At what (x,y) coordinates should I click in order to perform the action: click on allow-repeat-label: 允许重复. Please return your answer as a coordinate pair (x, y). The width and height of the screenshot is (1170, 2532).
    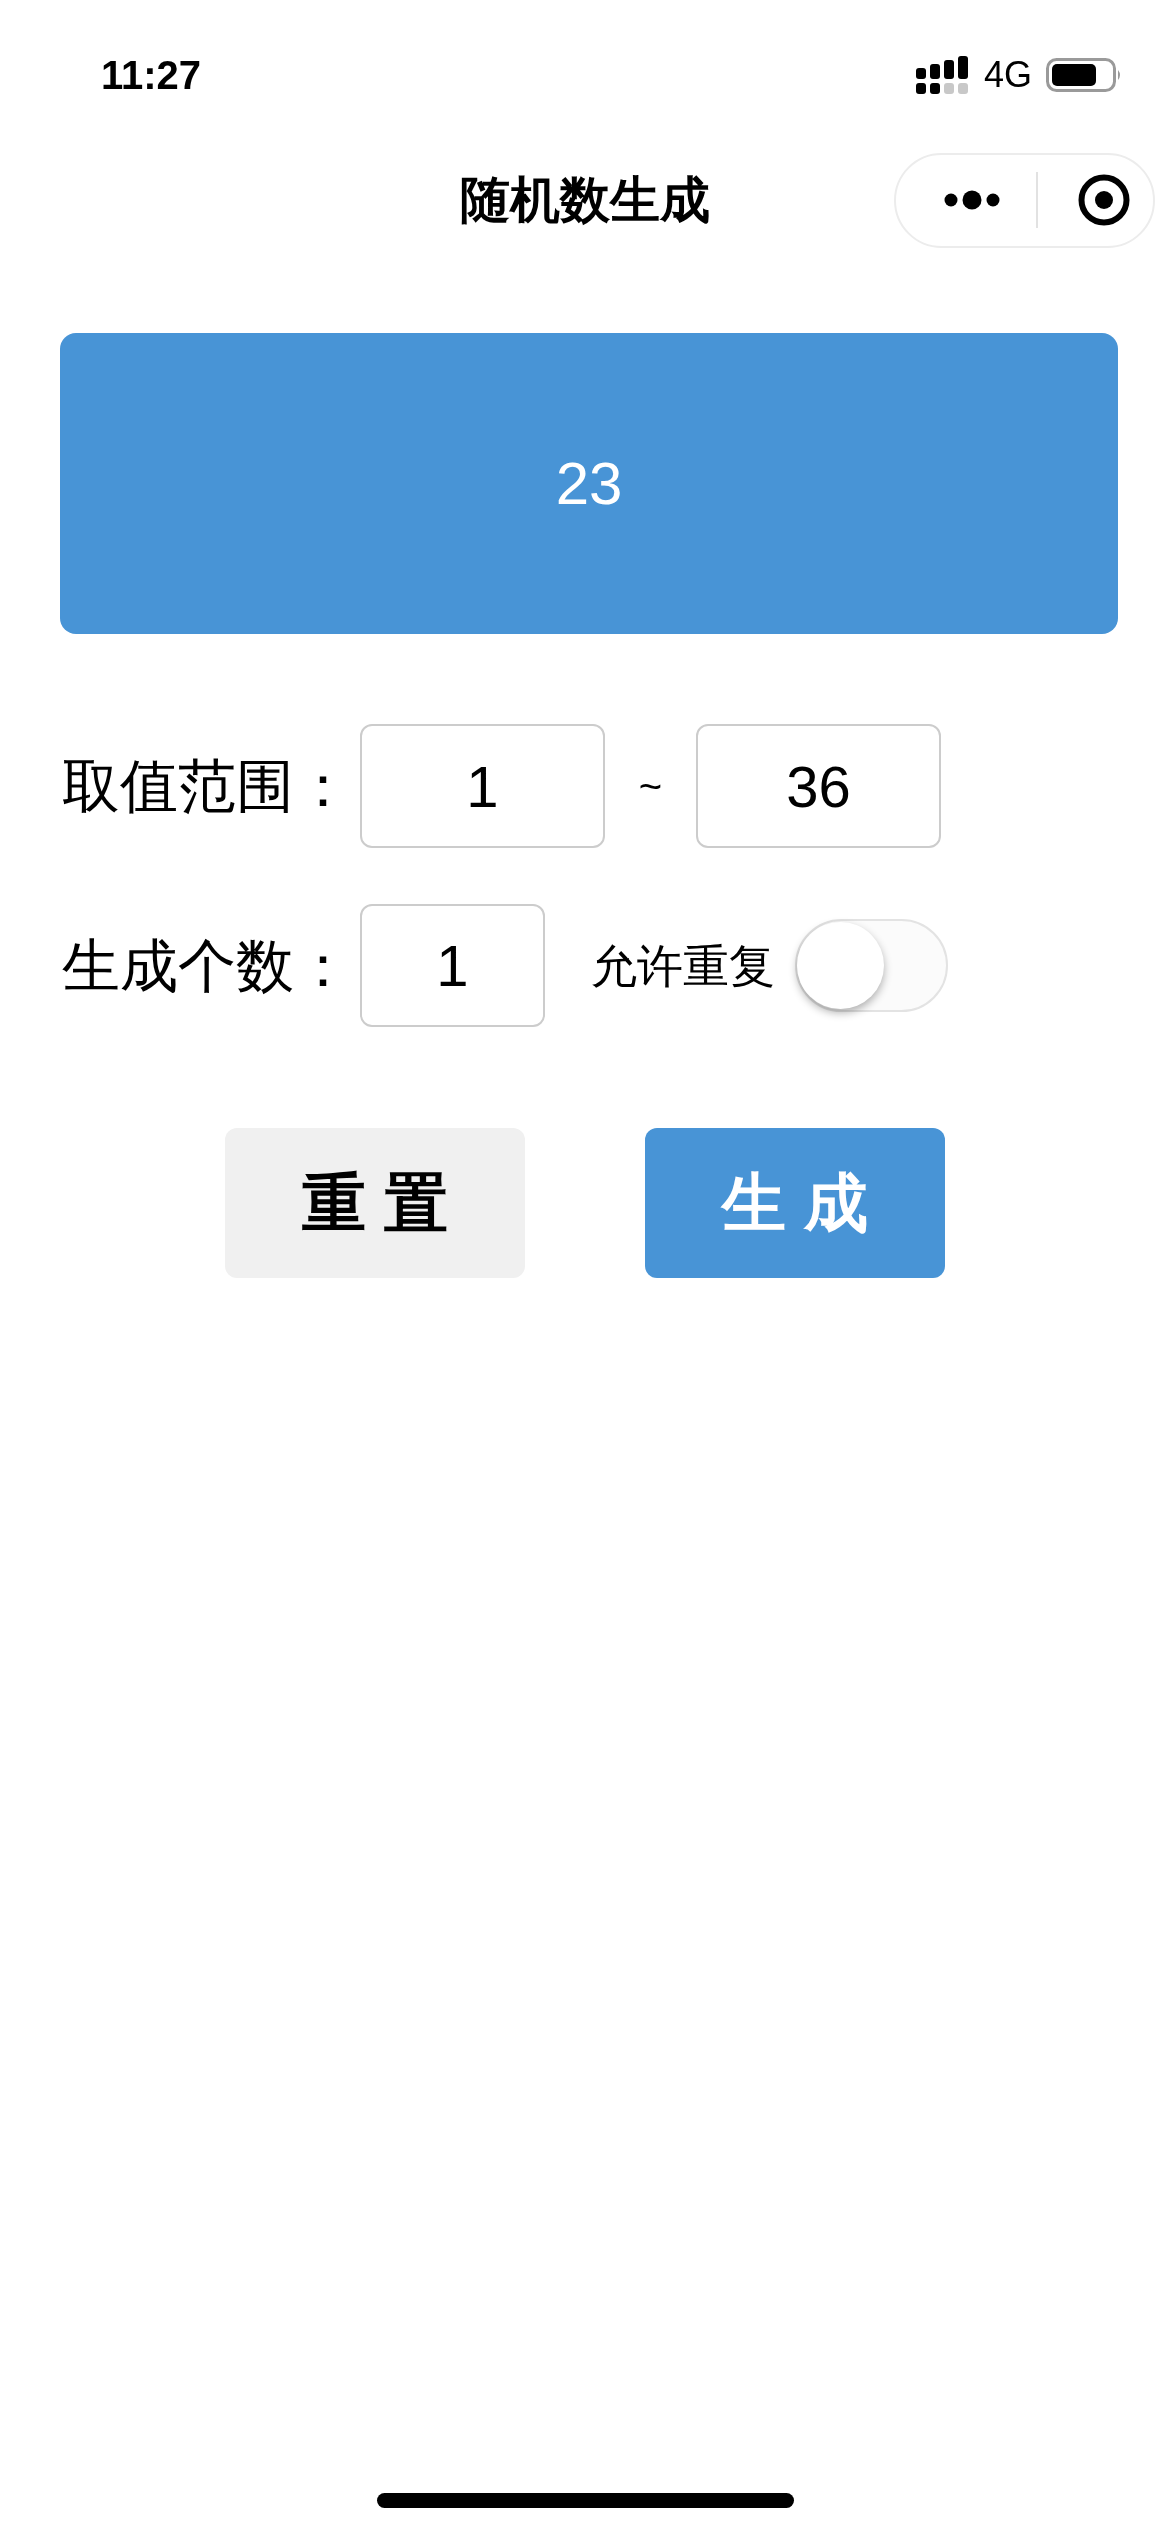
    Looking at the image, I should click on (683, 965).